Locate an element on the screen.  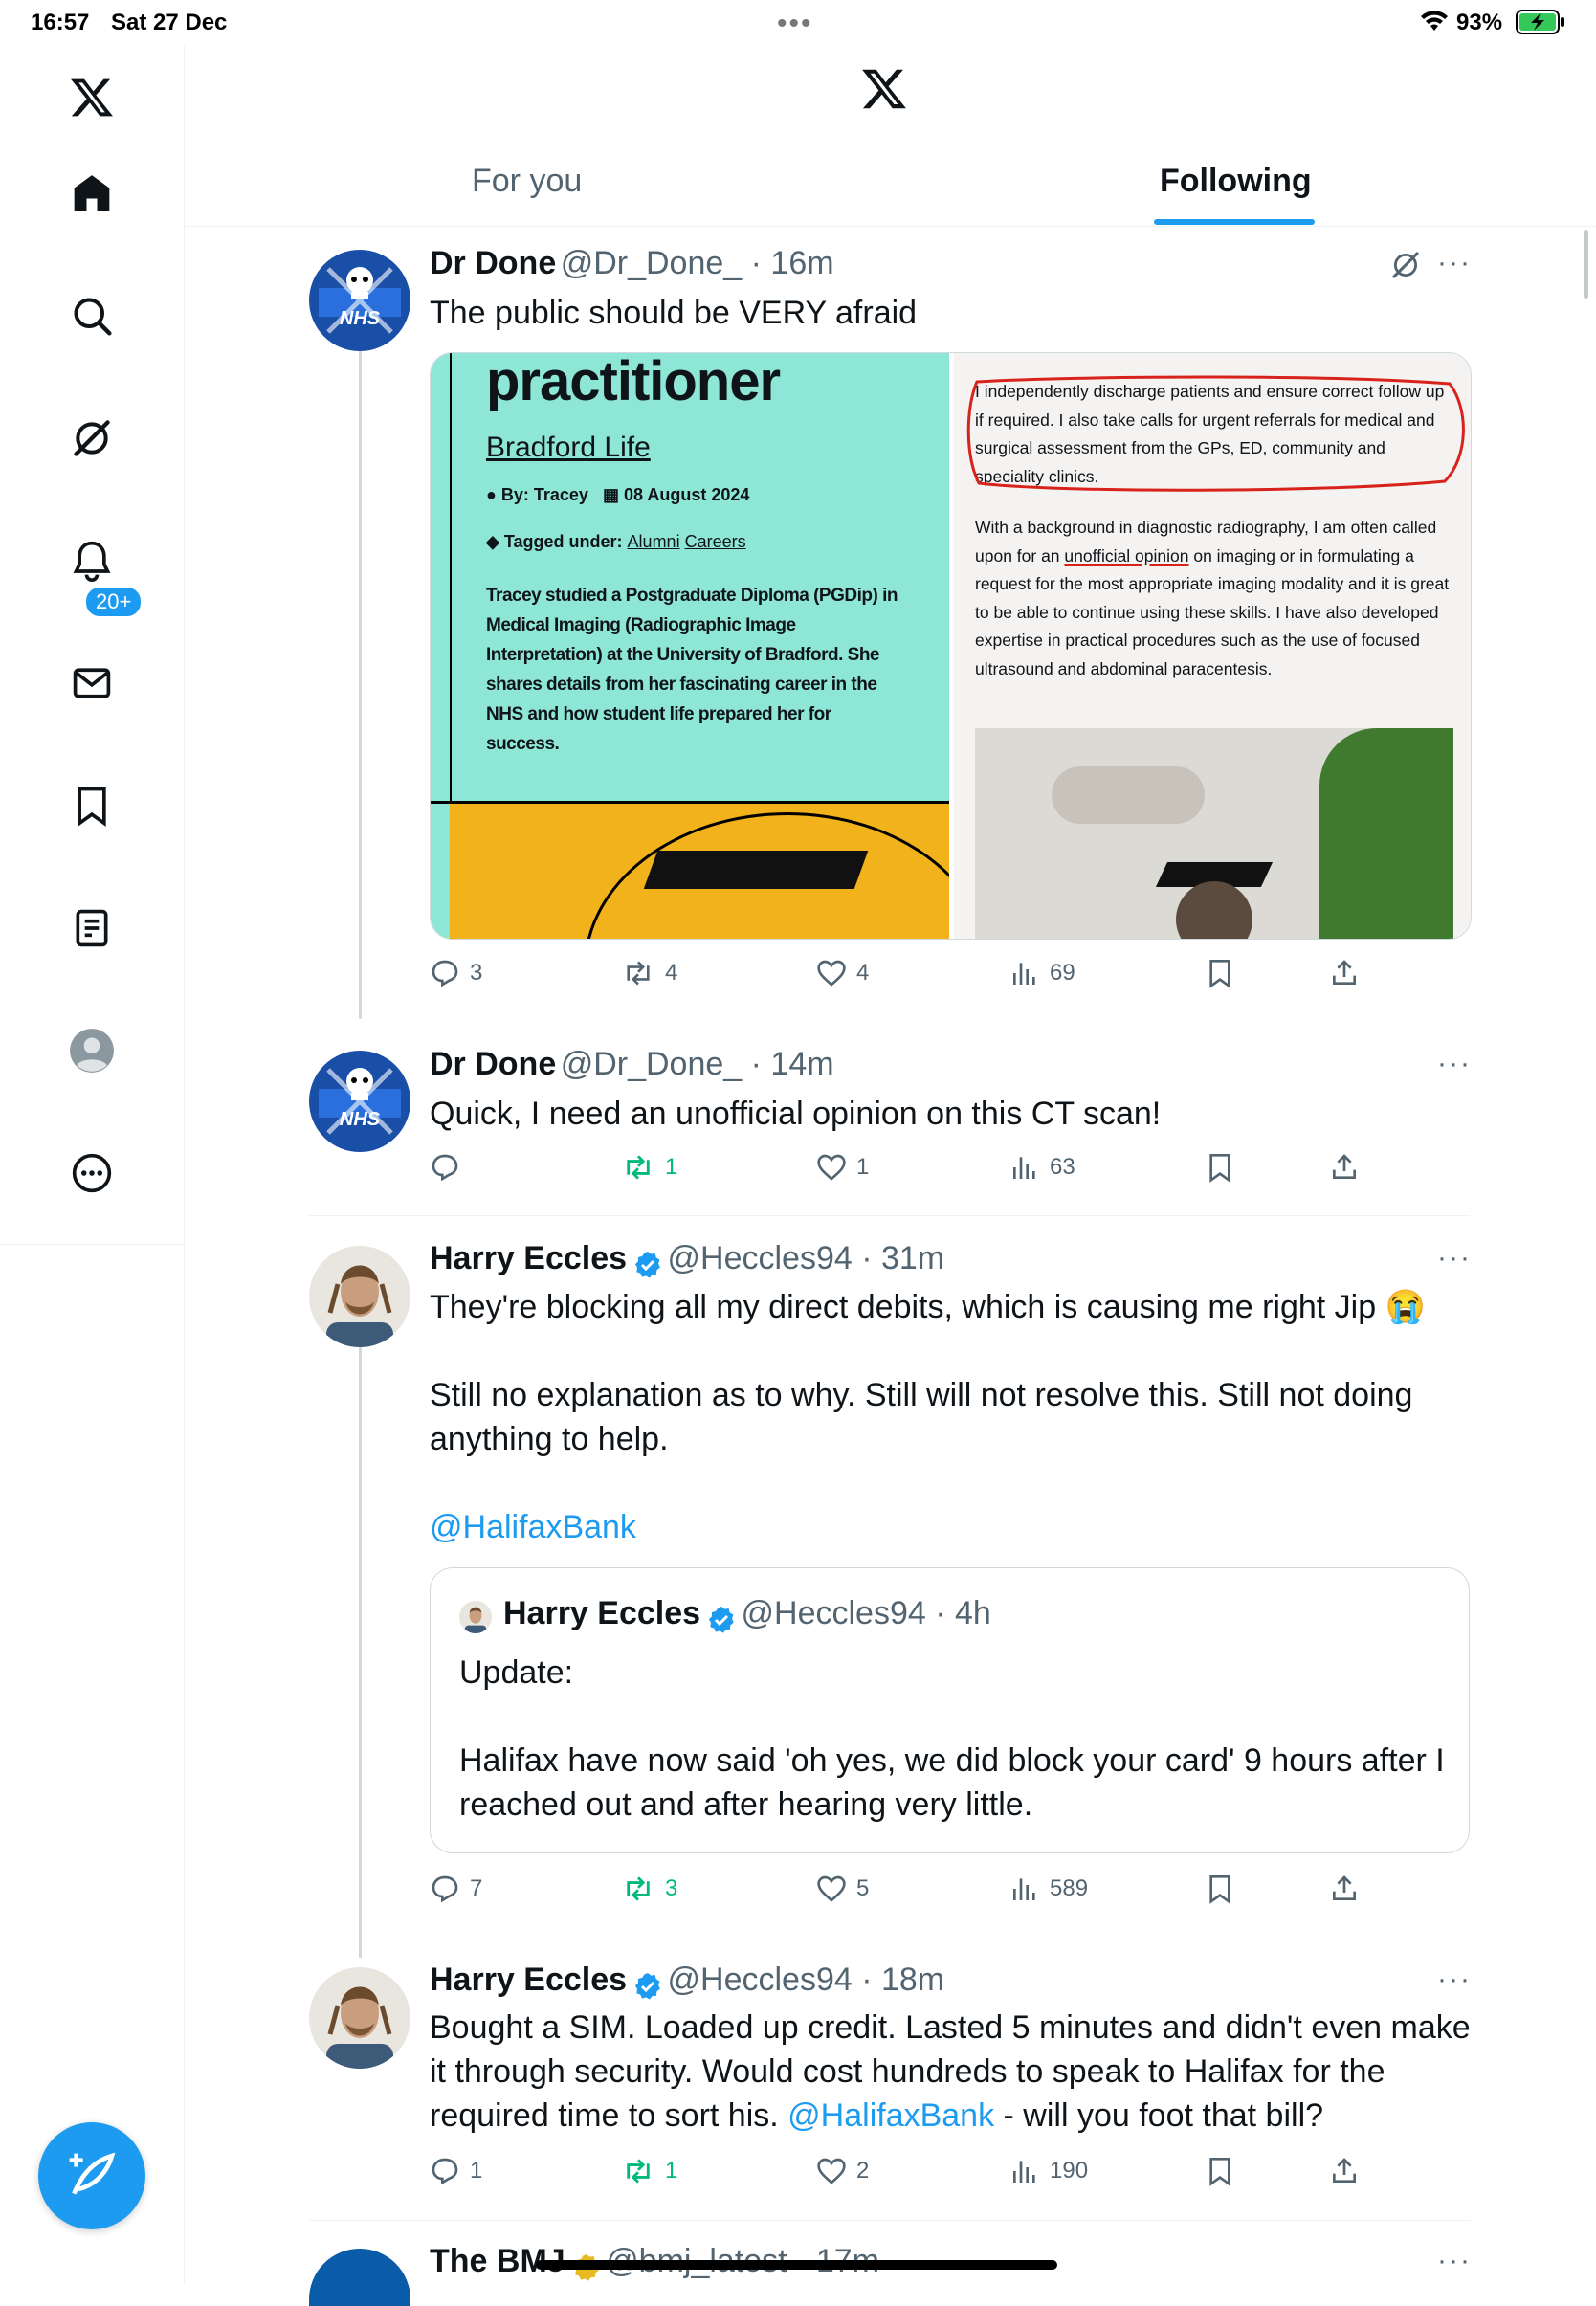
tweet-header: Dr Done @Dr_Done_ · 14m is located at coordinates (632, 1064).